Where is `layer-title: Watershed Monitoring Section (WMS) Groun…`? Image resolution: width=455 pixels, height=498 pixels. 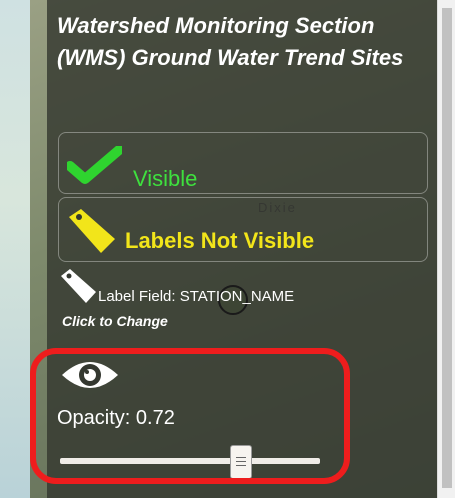 layer-title: Watershed Monitoring Section (WMS) Groun… is located at coordinates (230, 41).